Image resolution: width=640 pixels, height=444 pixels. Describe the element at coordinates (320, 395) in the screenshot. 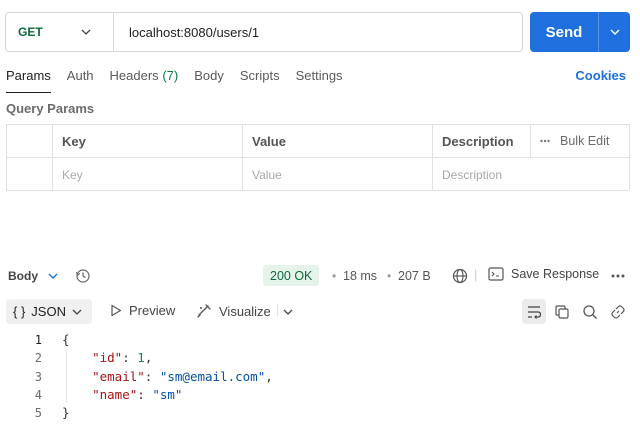

I see `code-line: 4 "name": "sm"` at that location.